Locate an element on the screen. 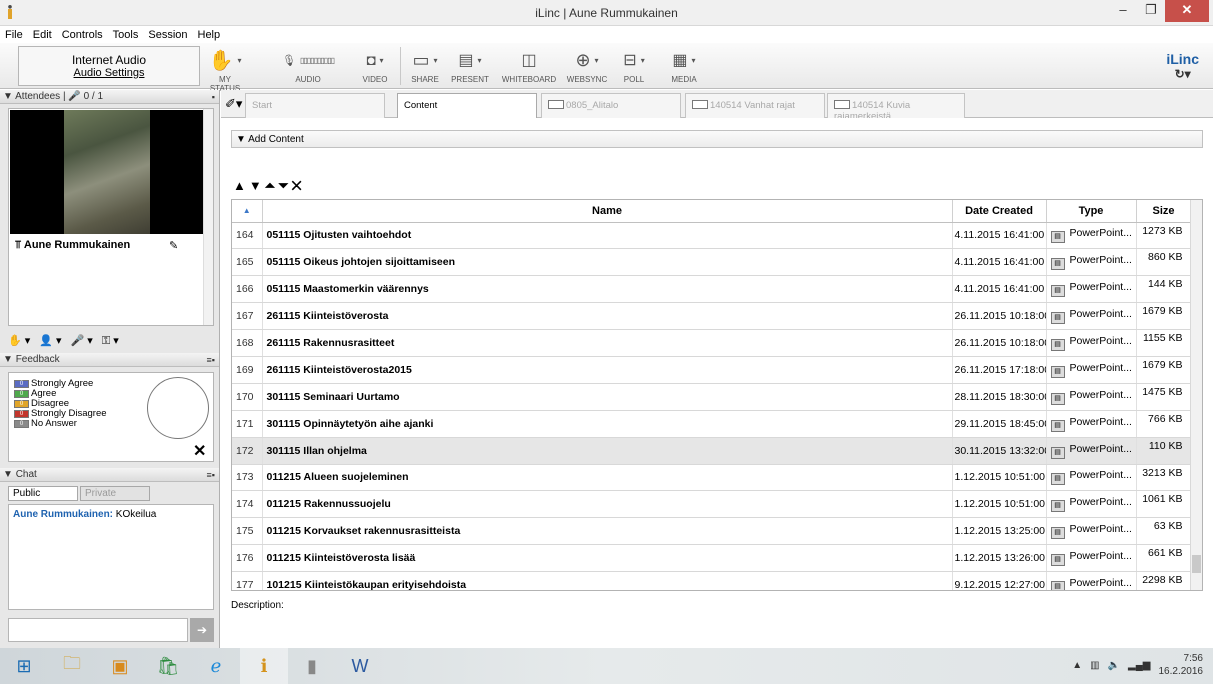 The image size is (1213, 684). table-scrollbar is located at coordinates (1196, 395).